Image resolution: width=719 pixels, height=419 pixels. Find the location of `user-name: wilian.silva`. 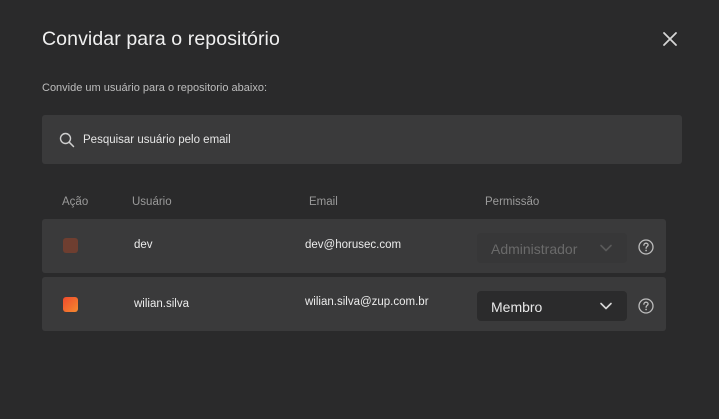

user-name: wilian.silva is located at coordinates (161, 304).